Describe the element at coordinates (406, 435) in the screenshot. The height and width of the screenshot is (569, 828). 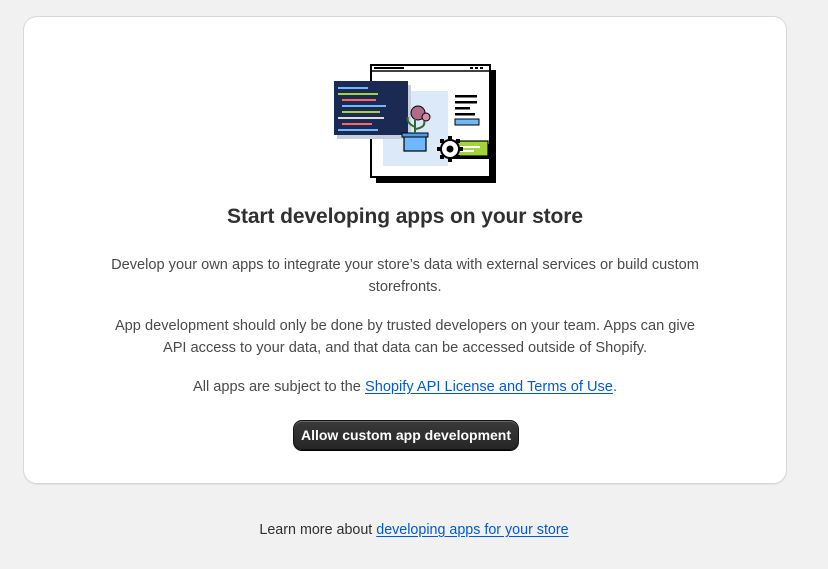
I see `allow-custom-app-development-button: Allow custom app development` at that location.